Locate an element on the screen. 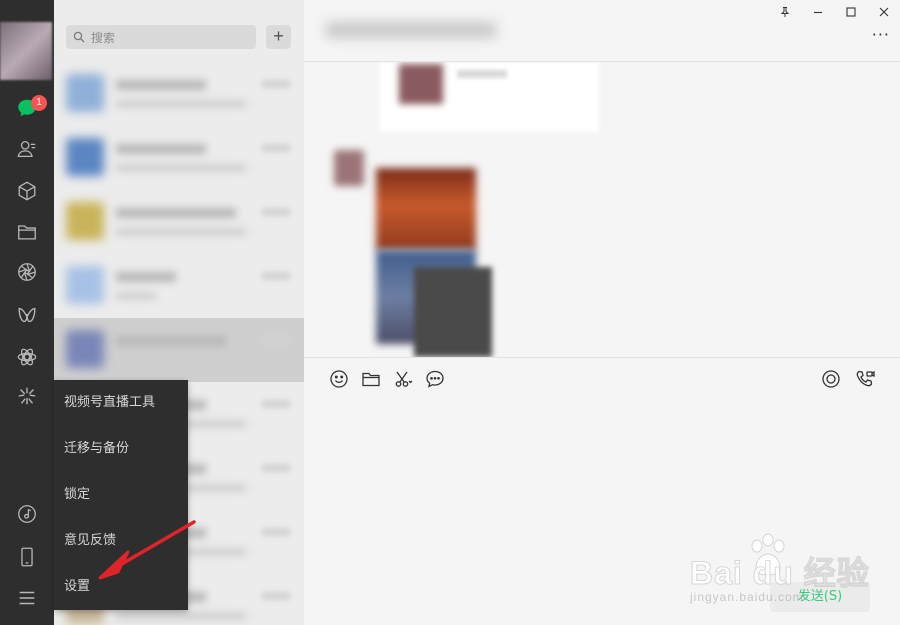 Image resolution: width=900 pixels, height=625 pixels. user-avatar is located at coordinates (26, 51).